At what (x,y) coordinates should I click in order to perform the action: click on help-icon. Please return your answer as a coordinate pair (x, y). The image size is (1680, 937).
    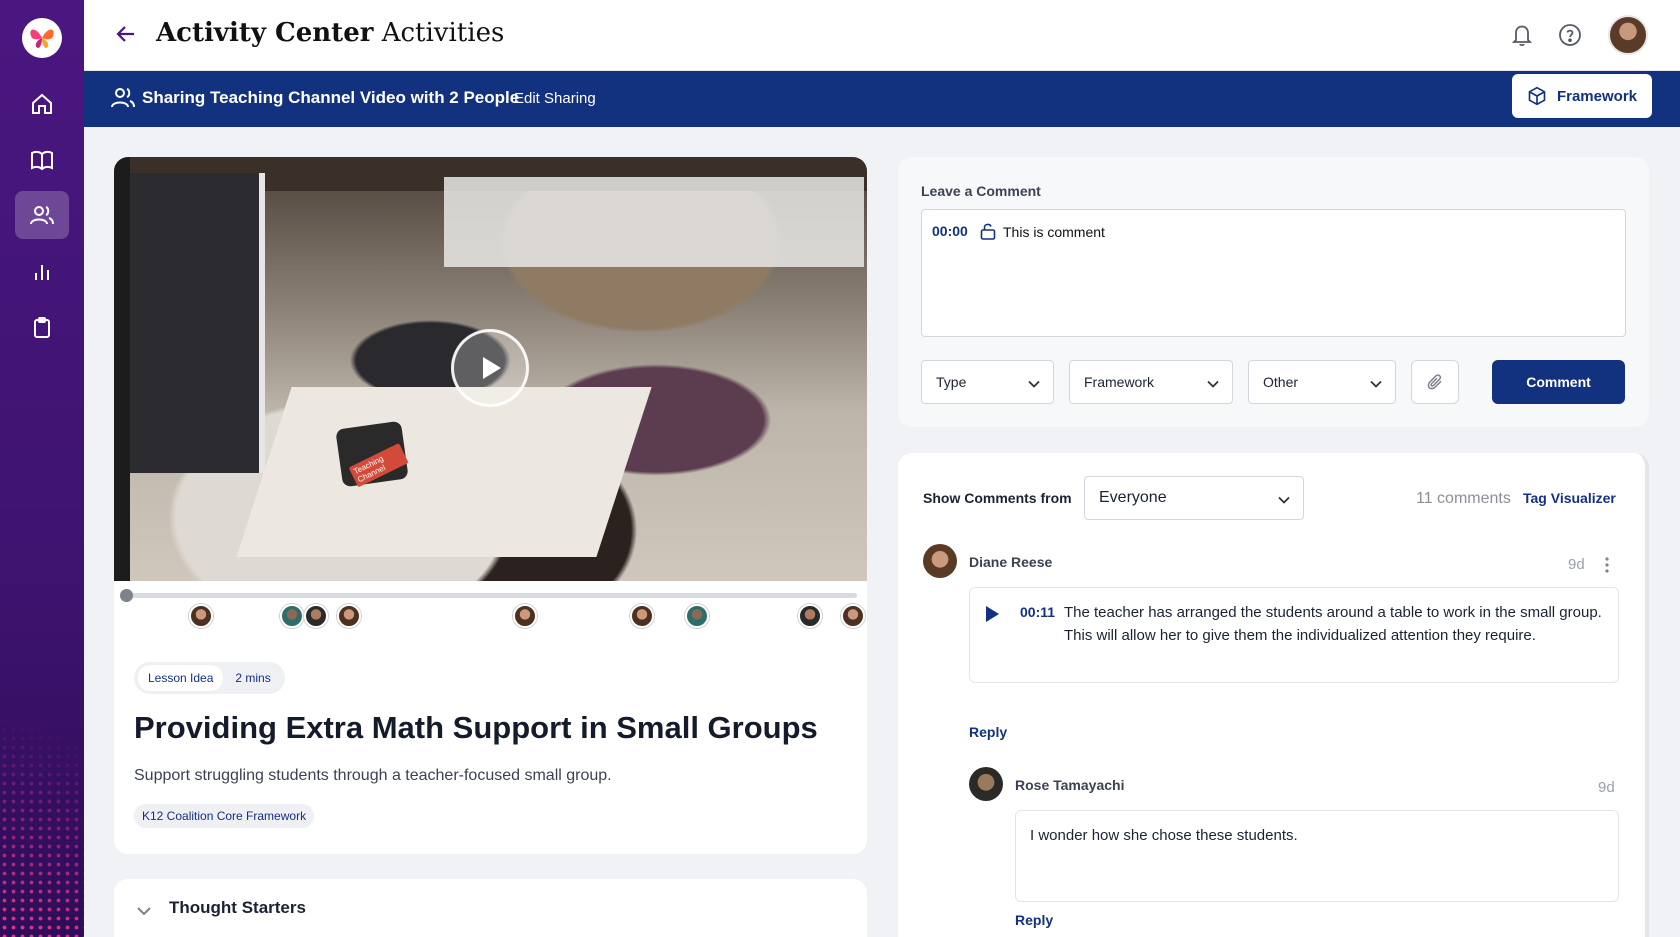
    Looking at the image, I should click on (1570, 35).